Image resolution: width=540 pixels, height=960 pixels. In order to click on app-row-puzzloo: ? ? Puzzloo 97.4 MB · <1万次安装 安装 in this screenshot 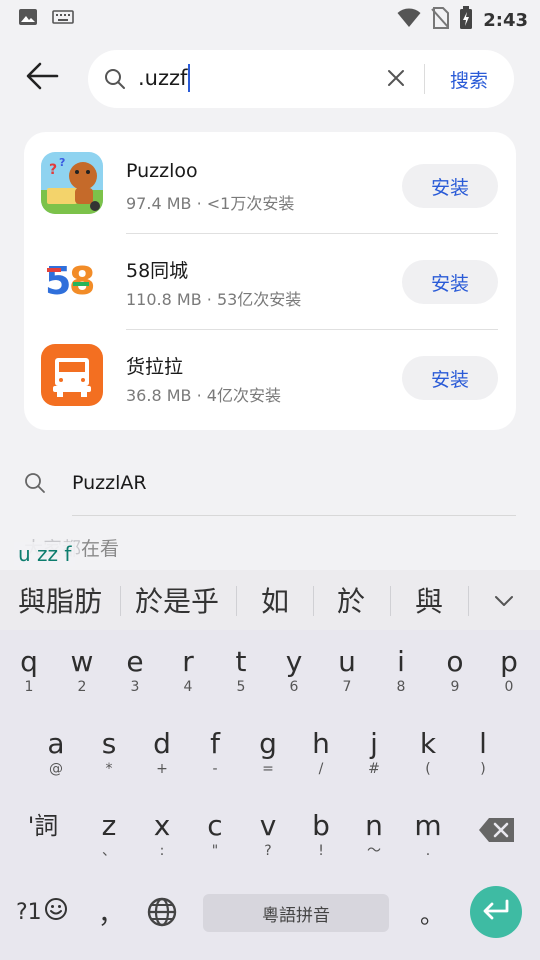, I will do `click(270, 180)`.